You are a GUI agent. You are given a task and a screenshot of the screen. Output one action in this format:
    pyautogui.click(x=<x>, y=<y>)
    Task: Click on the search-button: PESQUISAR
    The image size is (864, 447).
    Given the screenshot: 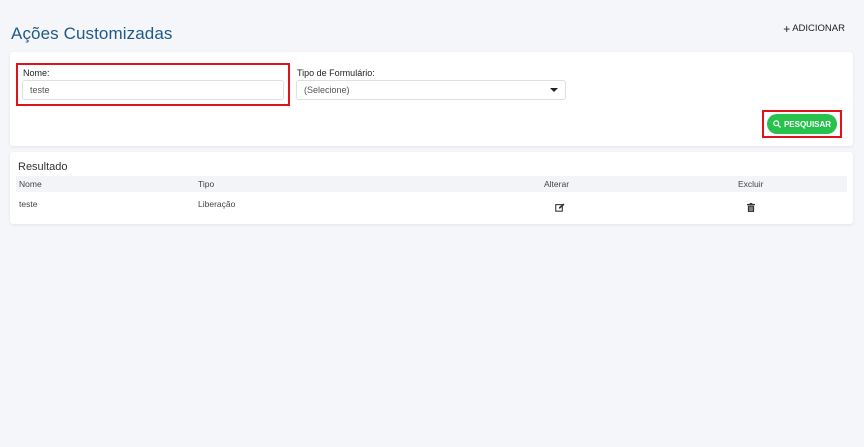 What is the action you would take?
    pyautogui.click(x=802, y=124)
    